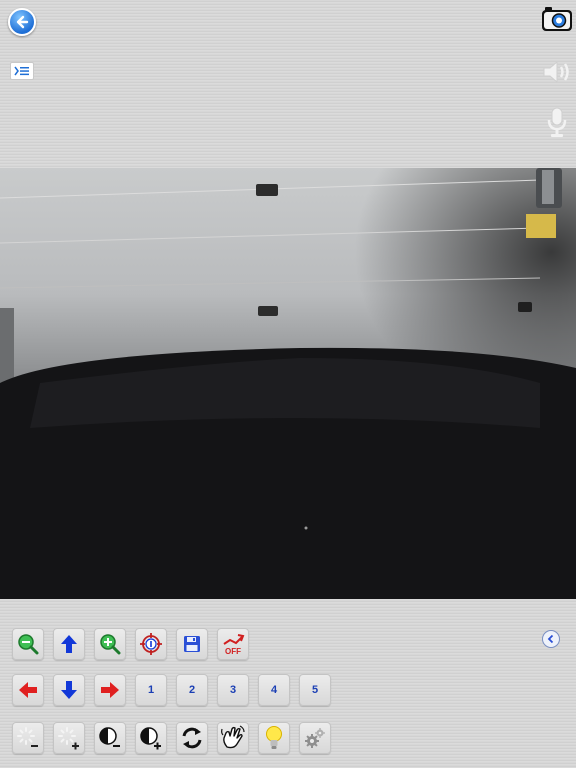 The image size is (576, 768). I want to click on preset-4-button: 4, so click(274, 690).